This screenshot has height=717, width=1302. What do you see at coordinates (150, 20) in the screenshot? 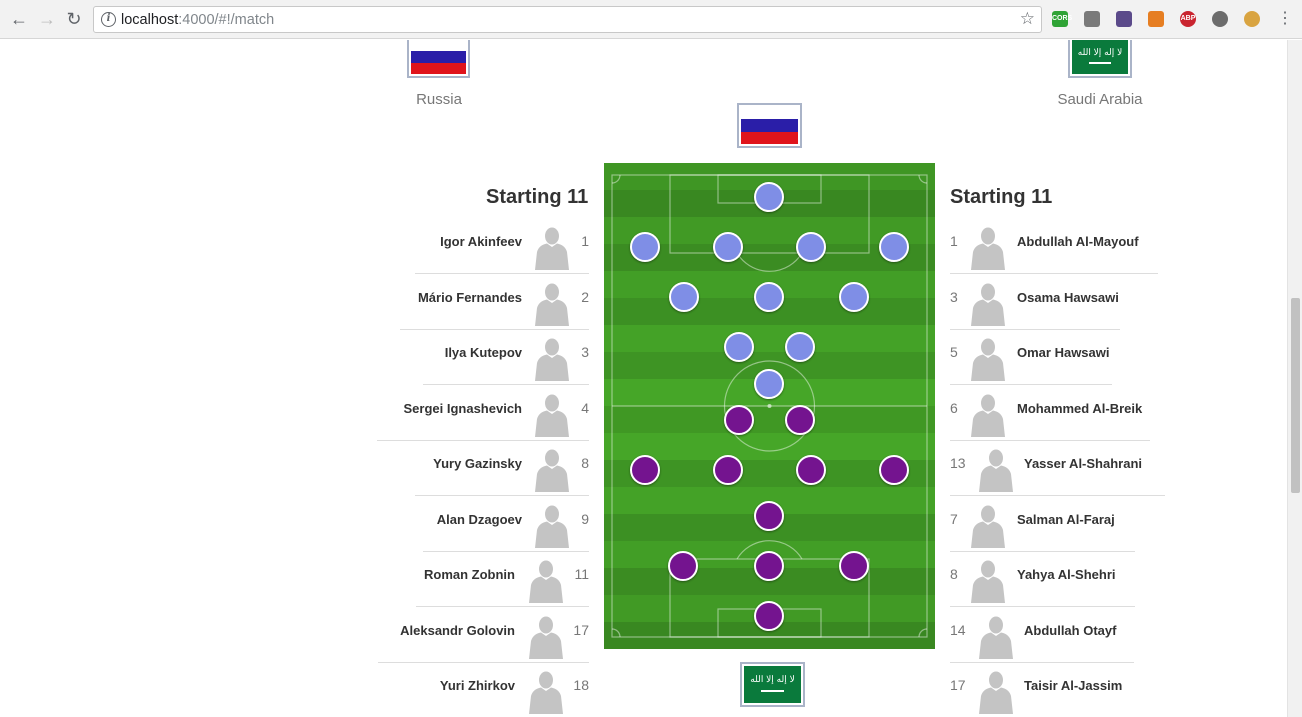
I see `url-host: localhost` at bounding box center [150, 20].